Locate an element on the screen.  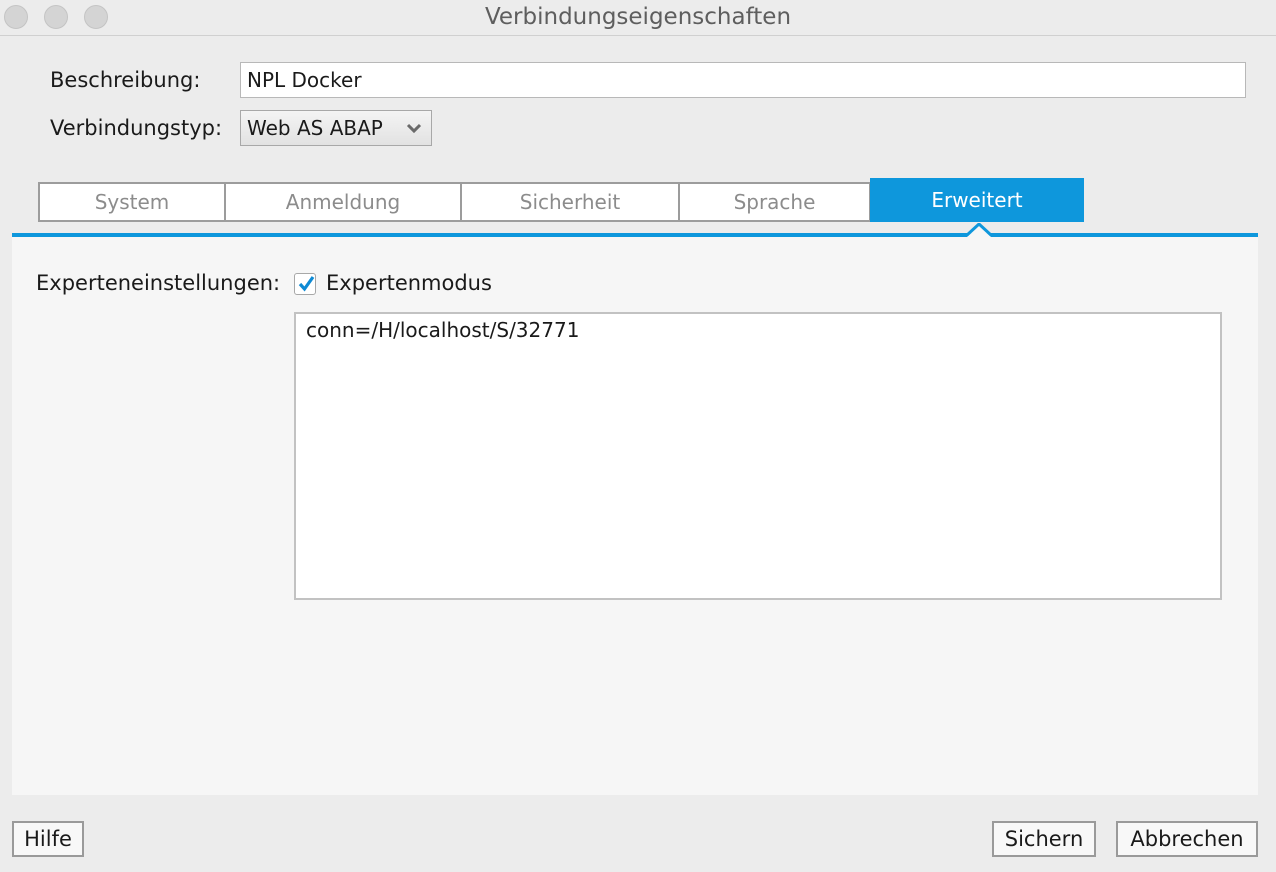
checkmark-icon is located at coordinates (306, 284).